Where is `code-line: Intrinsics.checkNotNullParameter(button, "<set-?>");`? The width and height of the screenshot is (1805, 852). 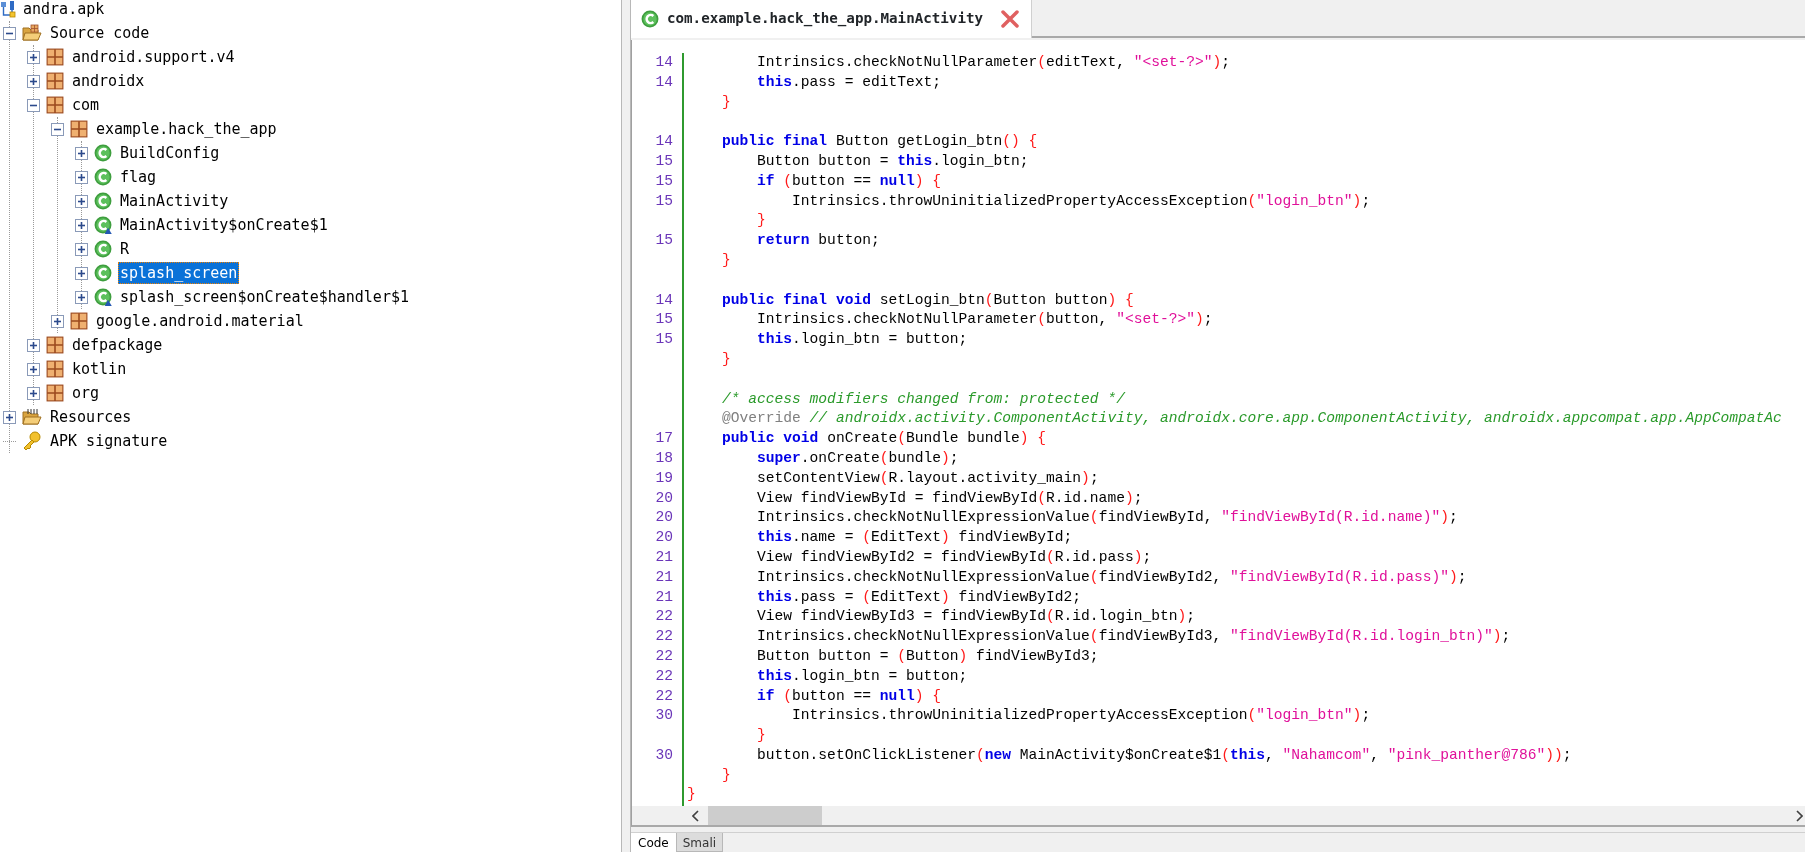
code-line: Intrinsics.checkNotNullParameter(button, "<set-?>"); is located at coordinates (984, 319).